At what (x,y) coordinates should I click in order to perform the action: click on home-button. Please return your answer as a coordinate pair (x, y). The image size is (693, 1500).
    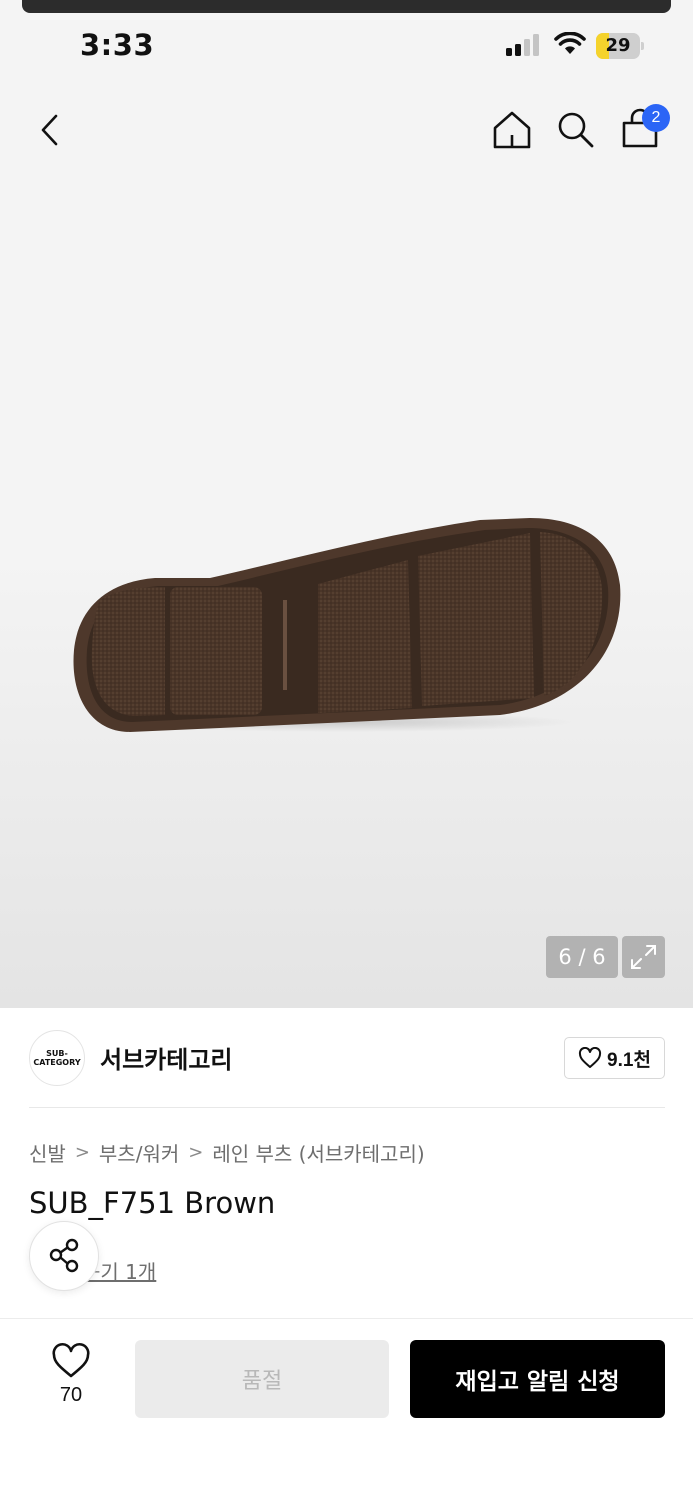
    Looking at the image, I should click on (512, 130).